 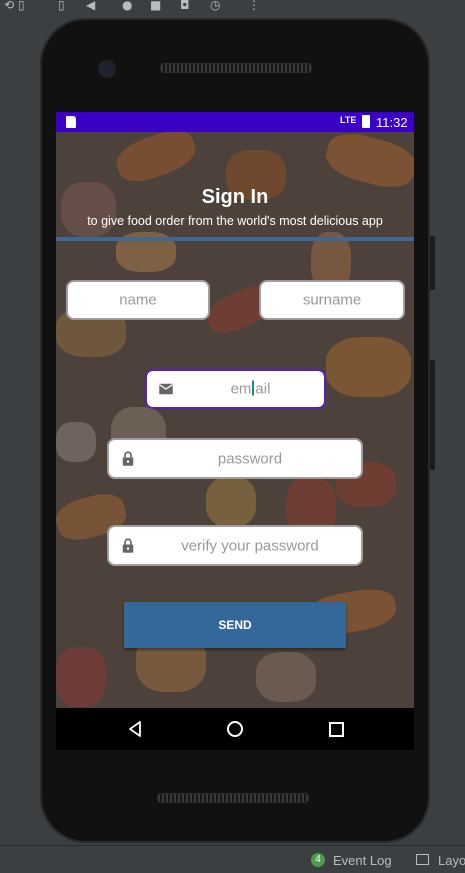 What do you see at coordinates (135, 729) in the screenshot?
I see `back-icon` at bounding box center [135, 729].